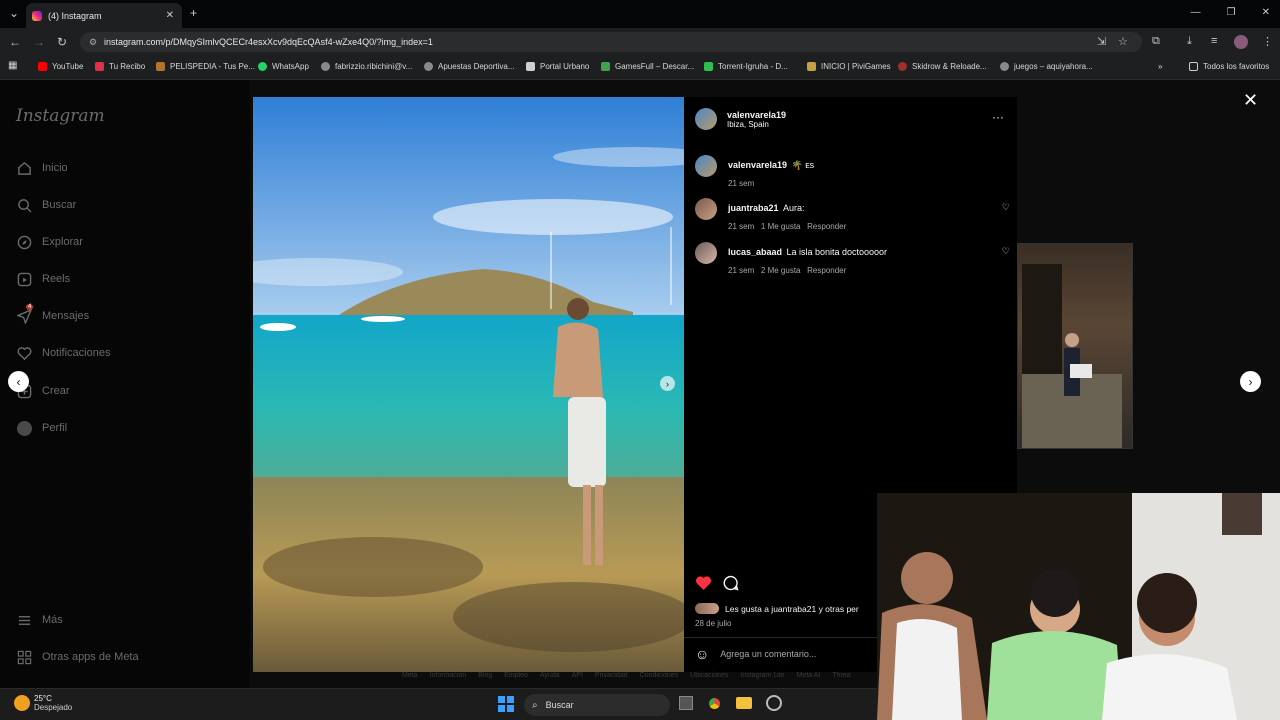  What do you see at coordinates (60, 116) in the screenshot?
I see `instagram-logo: Instagram` at bounding box center [60, 116].